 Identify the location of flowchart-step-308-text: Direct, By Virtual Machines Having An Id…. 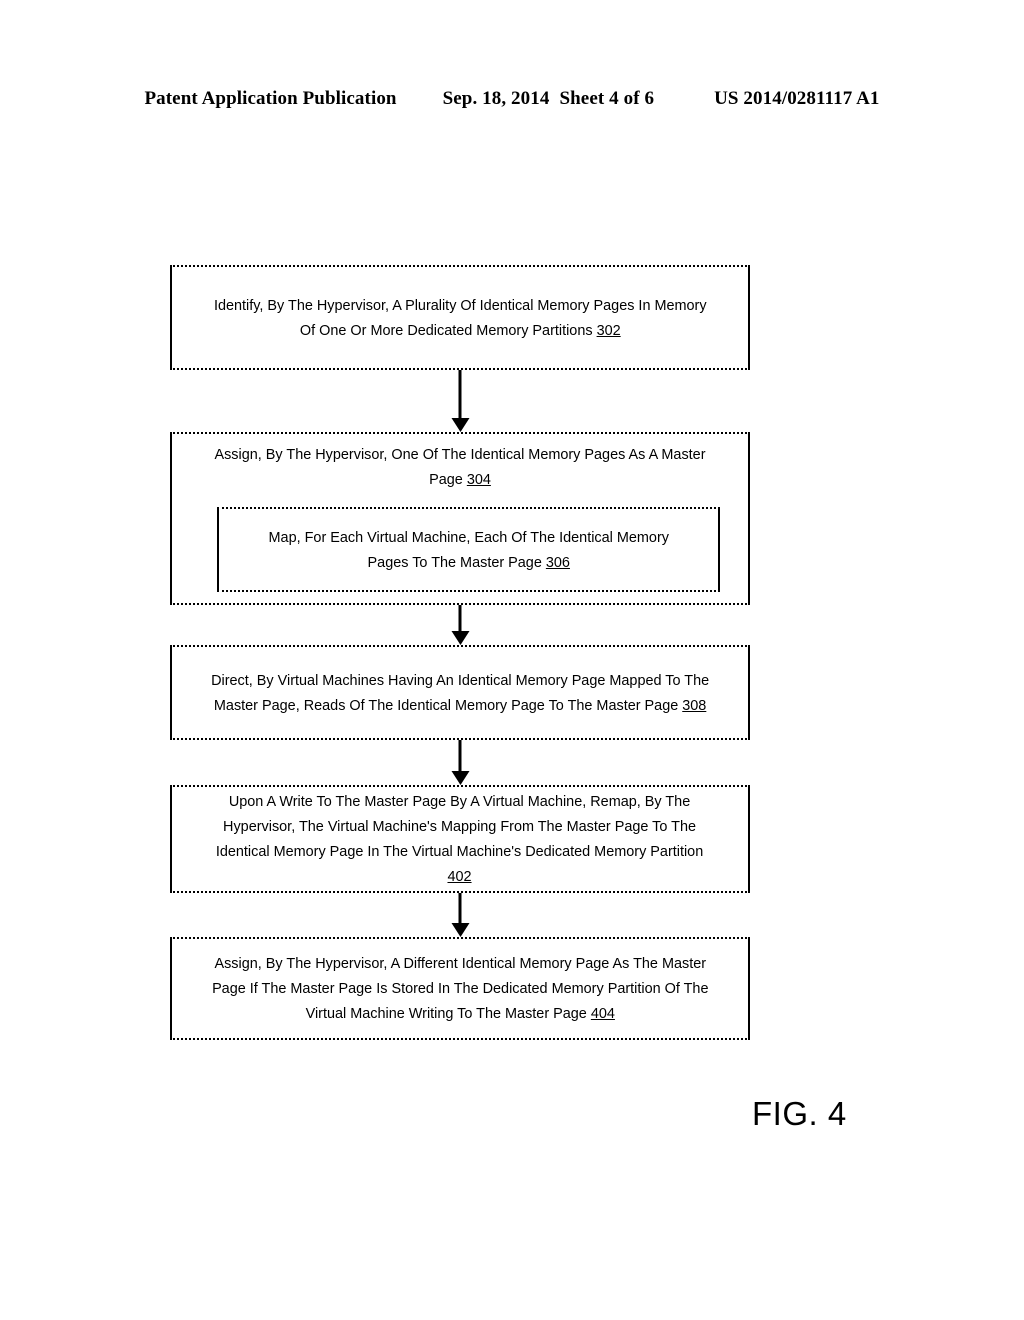
(459, 693).